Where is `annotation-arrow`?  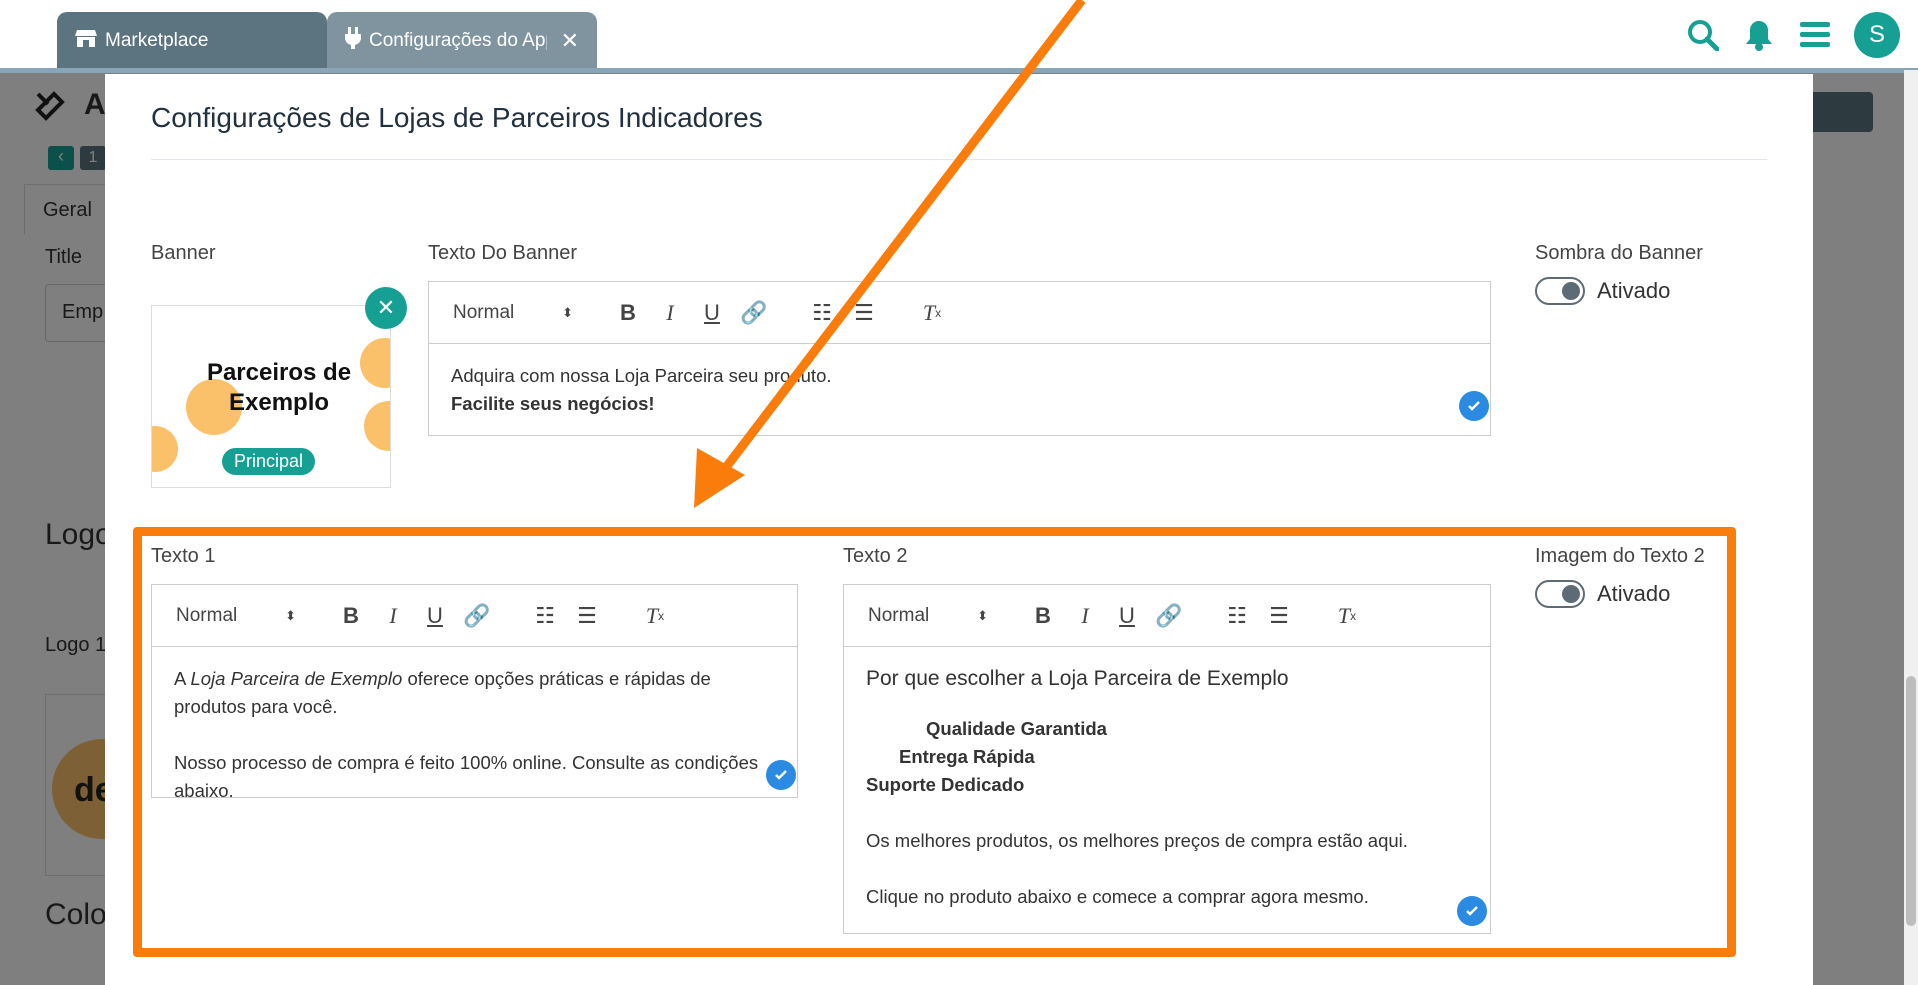
annotation-arrow is located at coordinates (890, 254).